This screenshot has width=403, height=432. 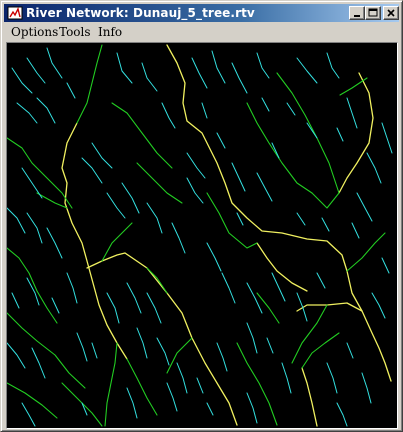 What do you see at coordinates (357, 13) in the screenshot?
I see `minimize-button` at bounding box center [357, 13].